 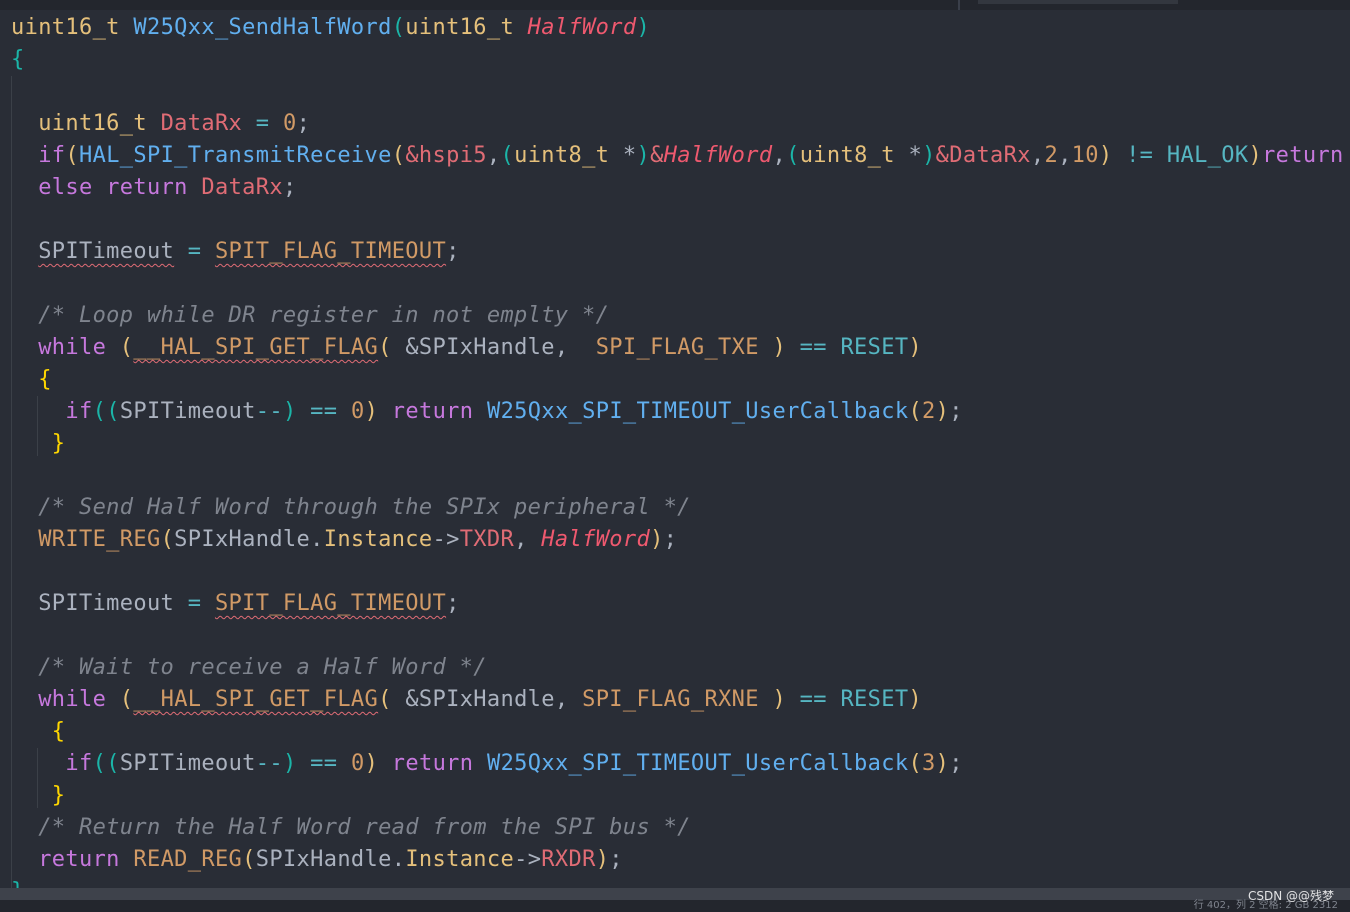 What do you see at coordinates (959, 5) in the screenshot?
I see `tab-divider` at bounding box center [959, 5].